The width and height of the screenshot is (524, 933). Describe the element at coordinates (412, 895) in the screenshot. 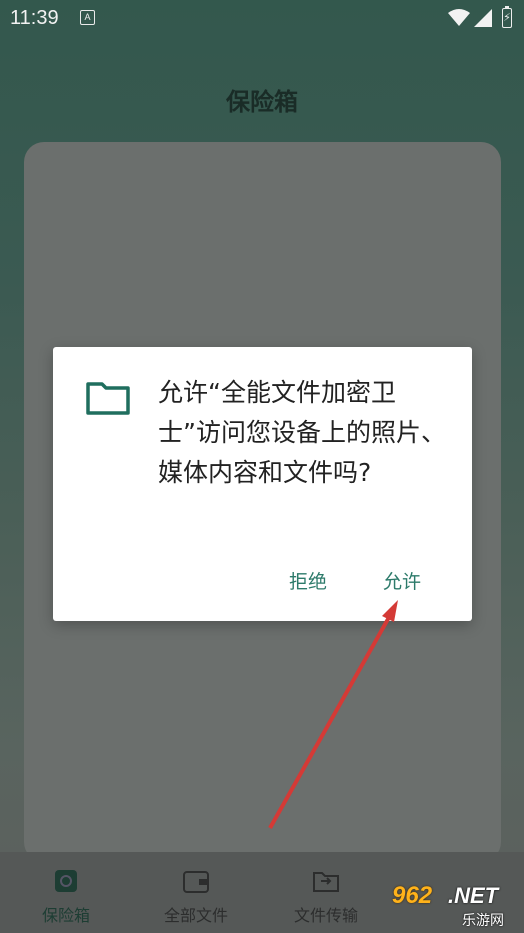

I see `watermark-brand: 962` at that location.